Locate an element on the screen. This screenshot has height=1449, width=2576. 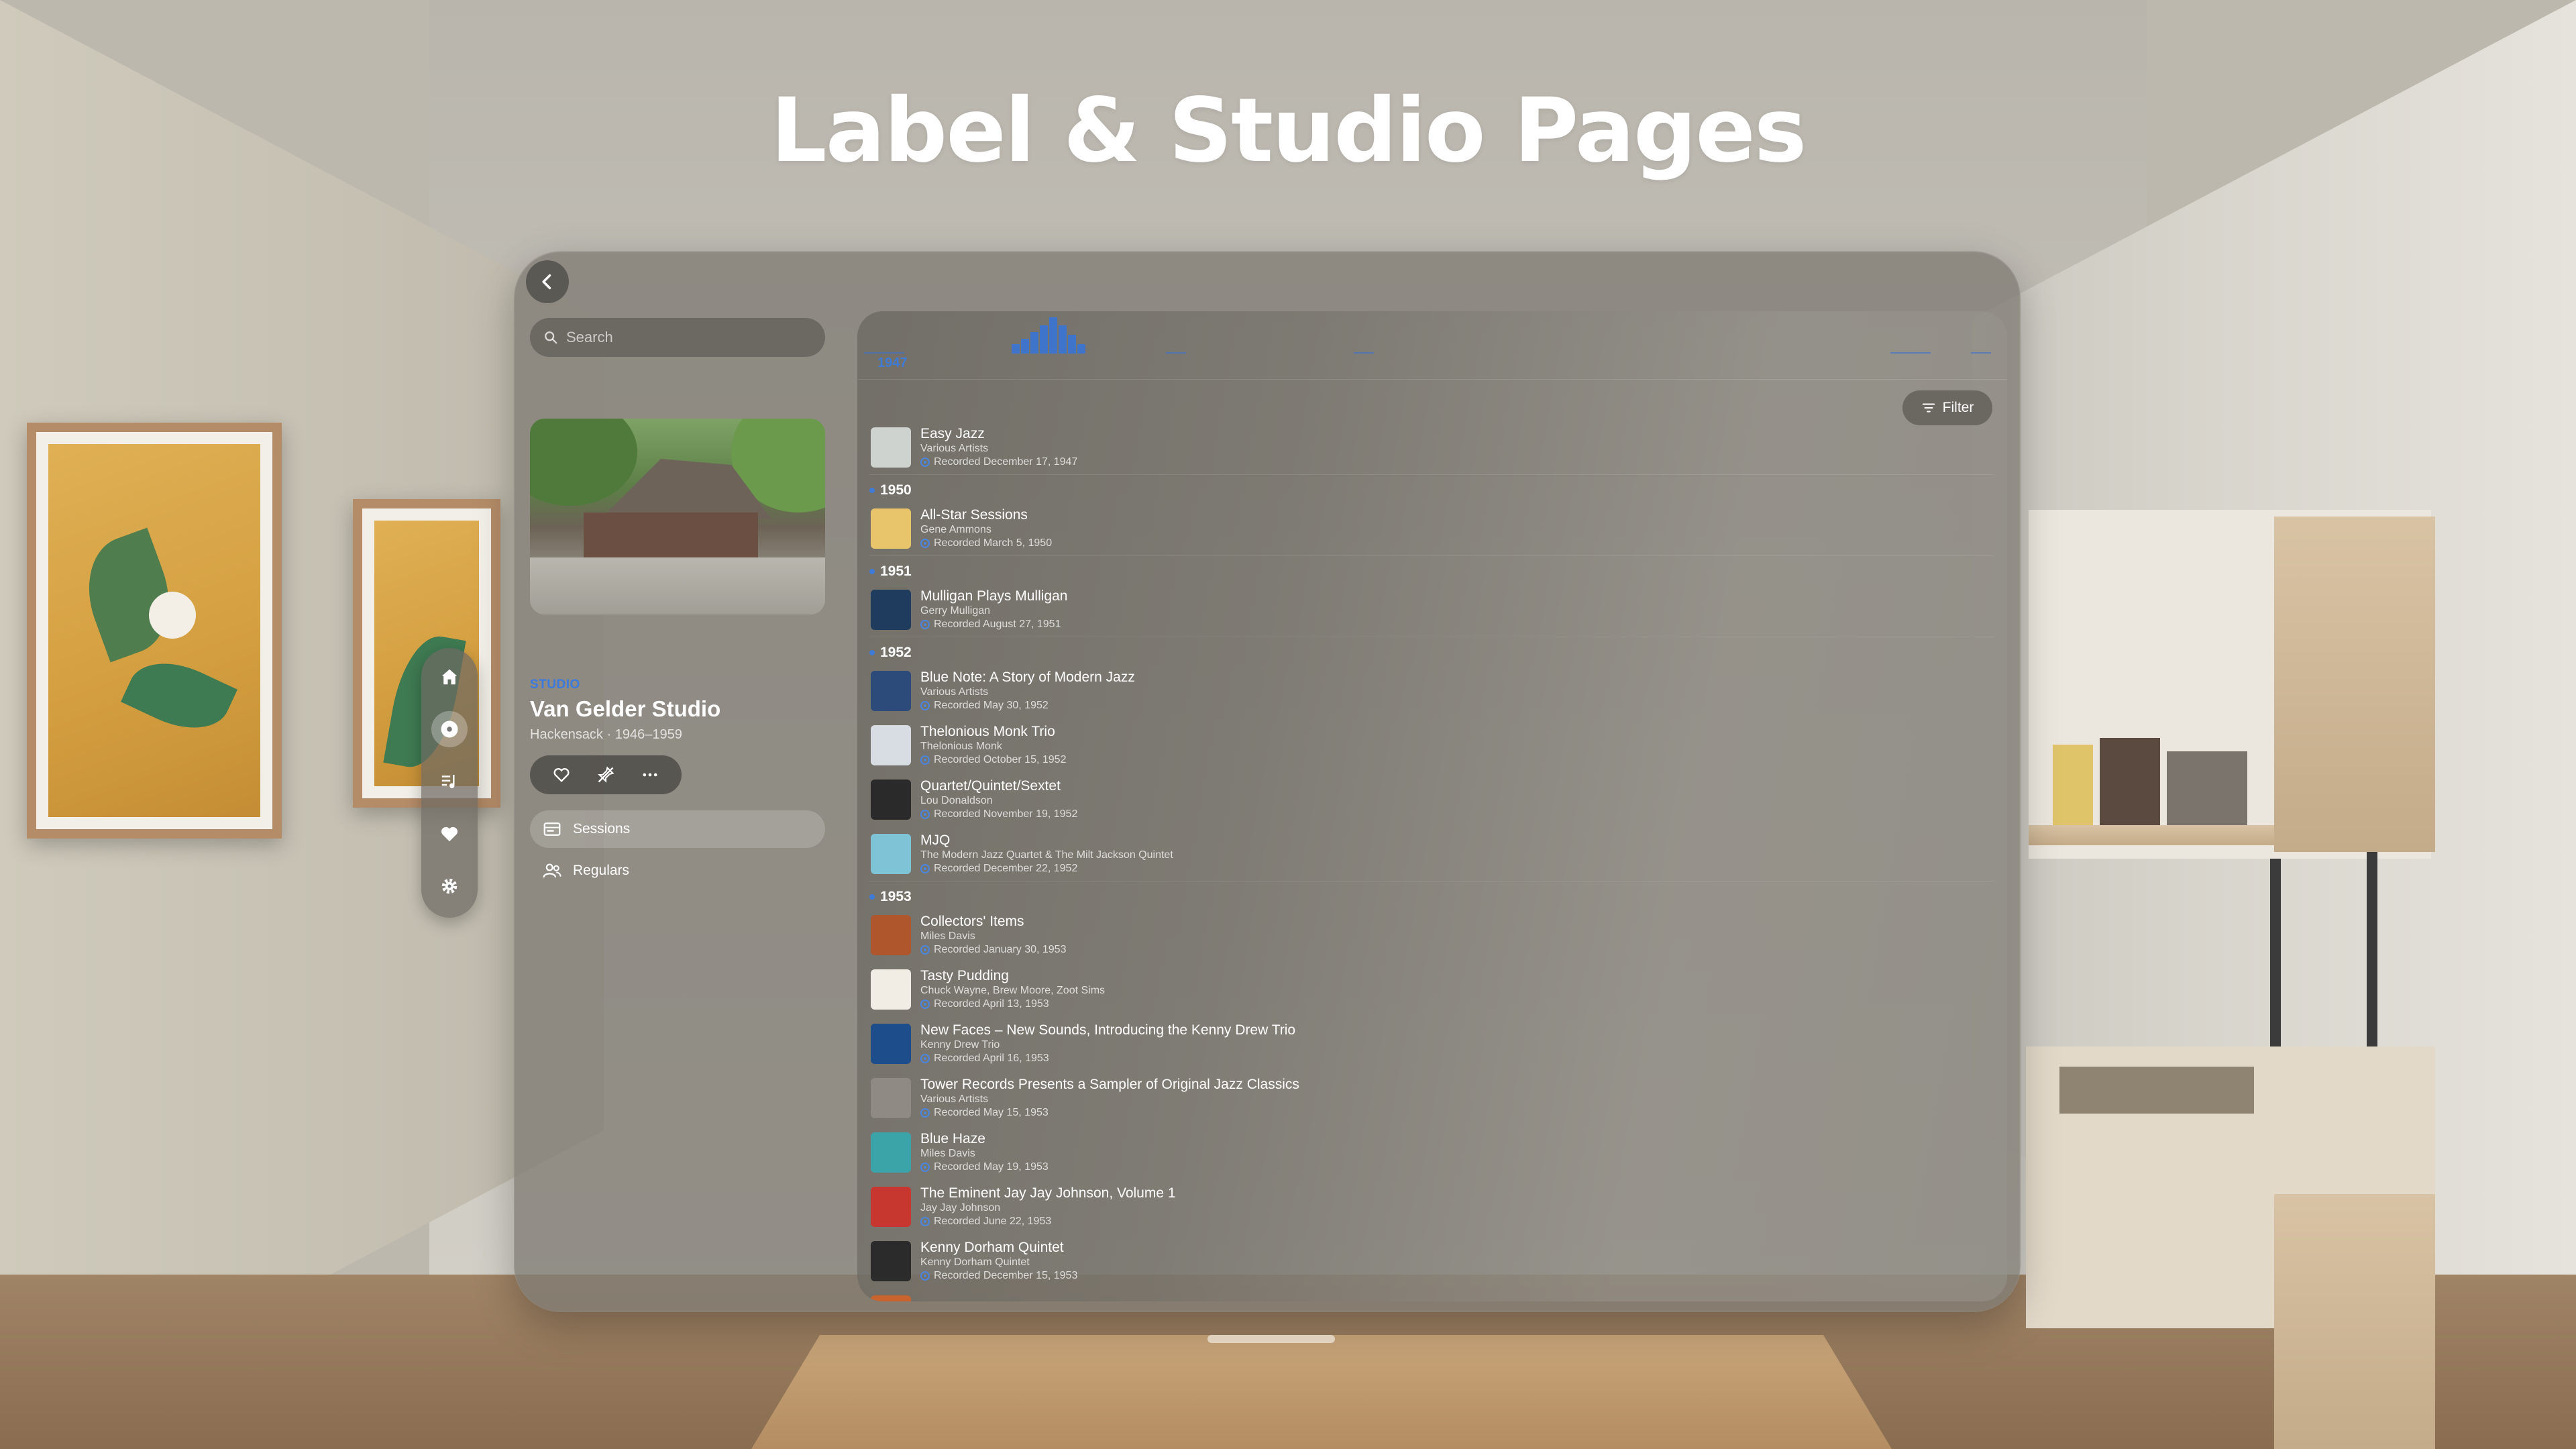
session-recorded: Recorded April 16, 1953 is located at coordinates (1107, 1058).